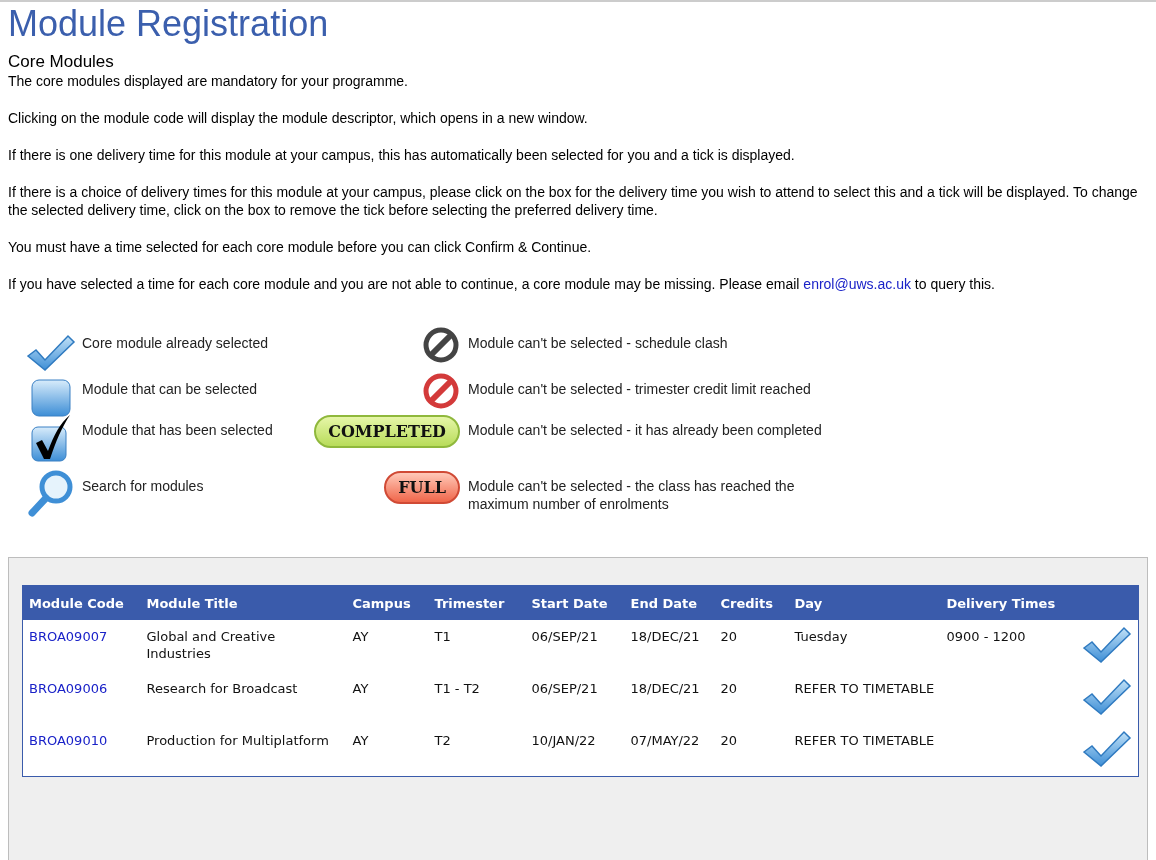 This screenshot has width=1156, height=860. What do you see at coordinates (645, 430) in the screenshot?
I see `legend-label: Module can't be selected - it has already been completed` at bounding box center [645, 430].